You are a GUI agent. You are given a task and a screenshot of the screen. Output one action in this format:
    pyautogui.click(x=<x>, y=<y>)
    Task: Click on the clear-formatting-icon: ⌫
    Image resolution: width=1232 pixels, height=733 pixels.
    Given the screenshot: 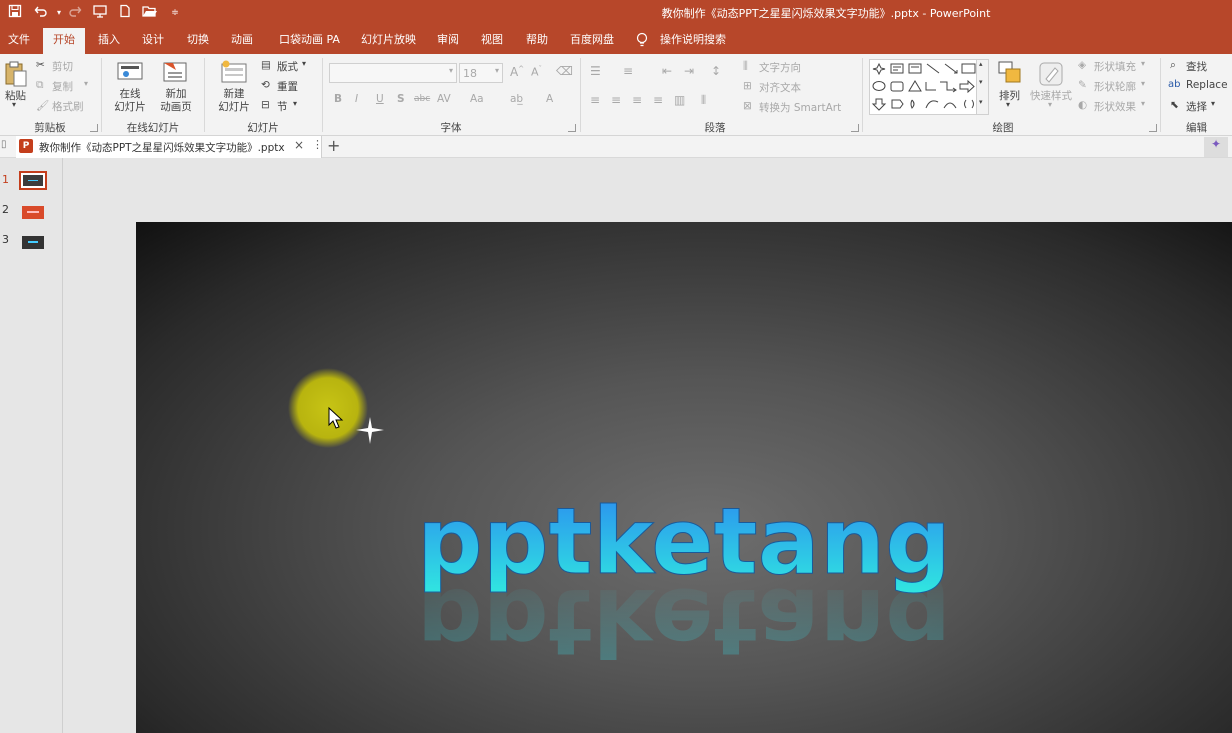 What is the action you would take?
    pyautogui.click(x=564, y=71)
    